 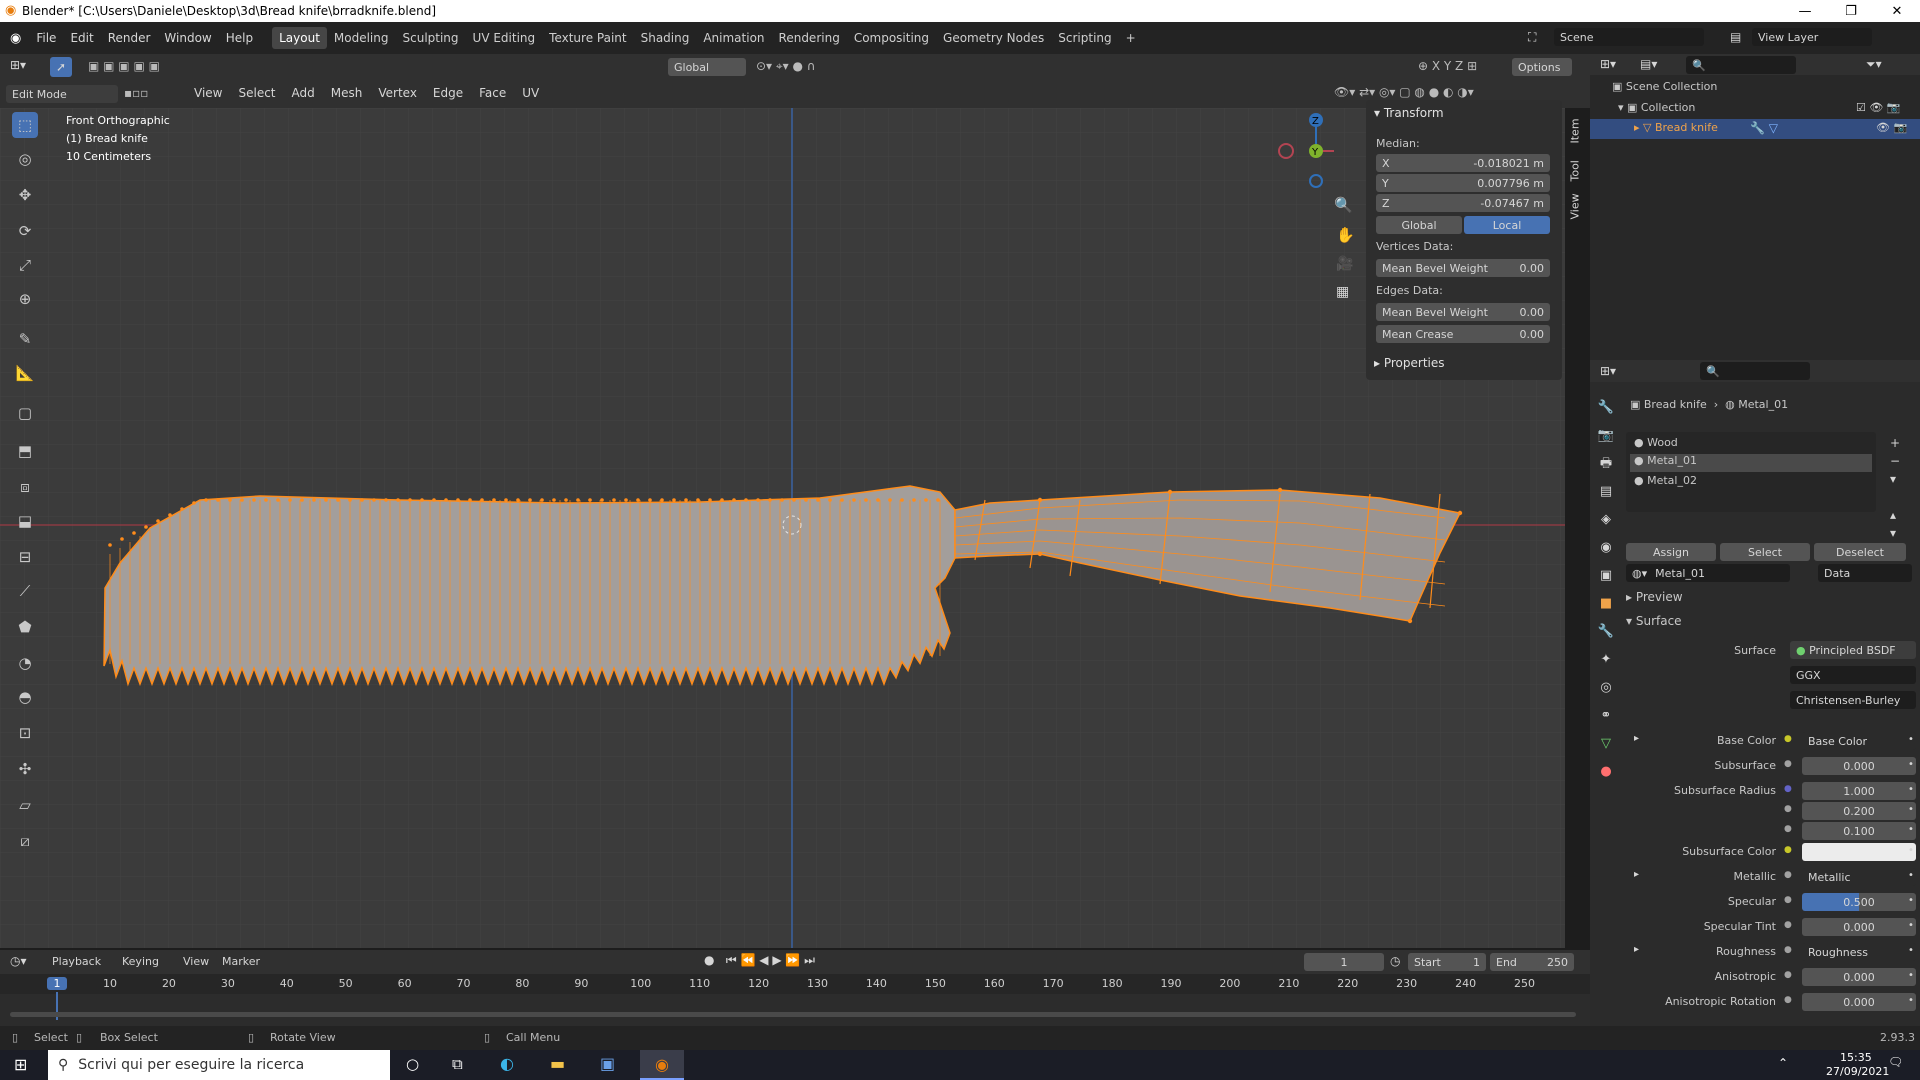 What do you see at coordinates (25, 627) in the screenshot?
I see `poly-build-icon: ⬟` at bounding box center [25, 627].